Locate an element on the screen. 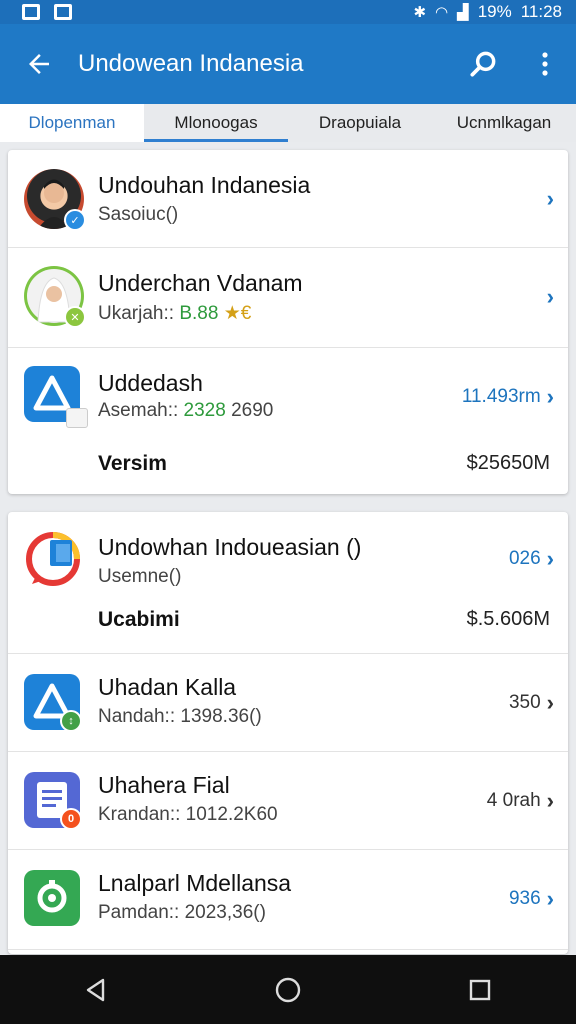 The image size is (576, 1024). nav-recents-button is located at coordinates (480, 990).